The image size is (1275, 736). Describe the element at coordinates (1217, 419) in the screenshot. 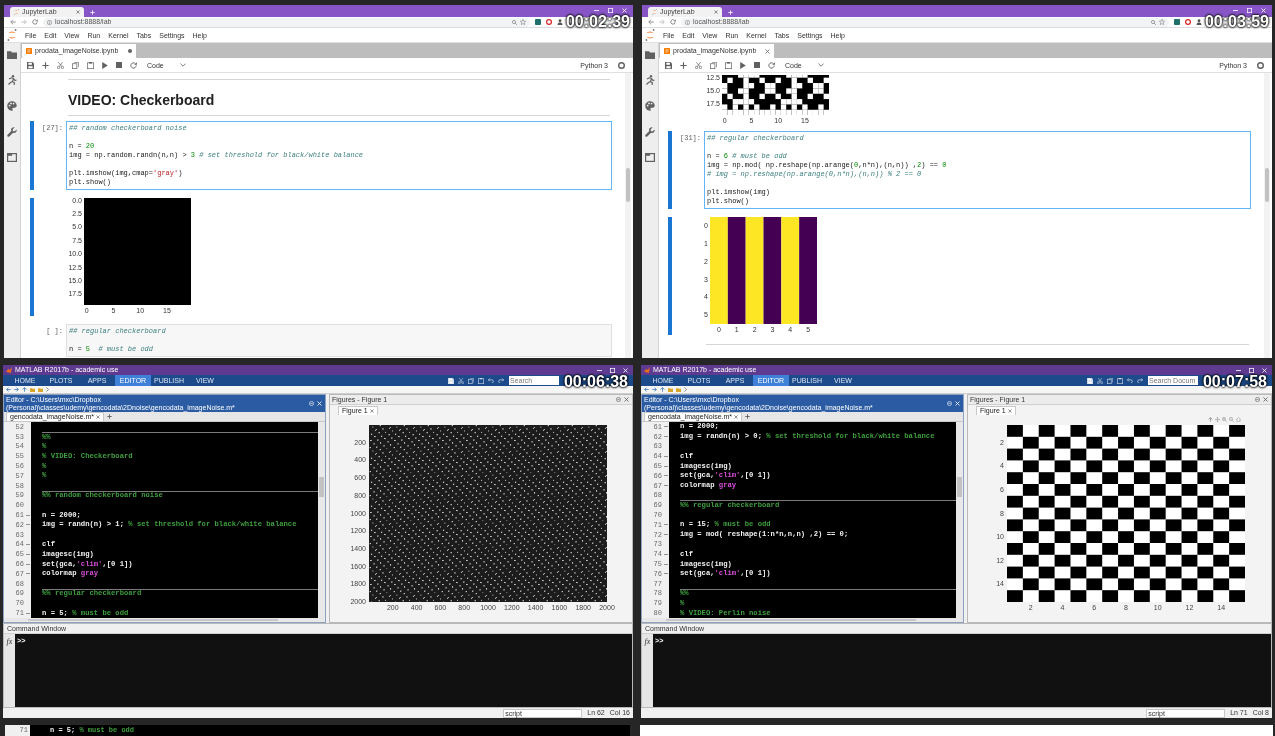

I see `move-arrows-icon` at that location.